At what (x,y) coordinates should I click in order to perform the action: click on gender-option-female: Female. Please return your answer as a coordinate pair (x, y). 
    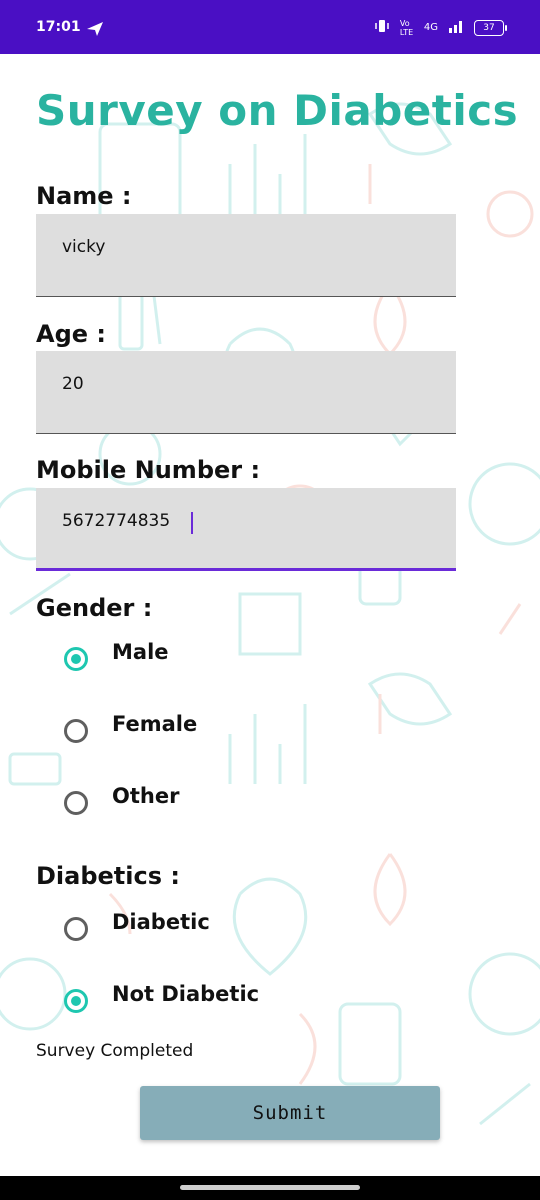
    Looking at the image, I should click on (130, 731).